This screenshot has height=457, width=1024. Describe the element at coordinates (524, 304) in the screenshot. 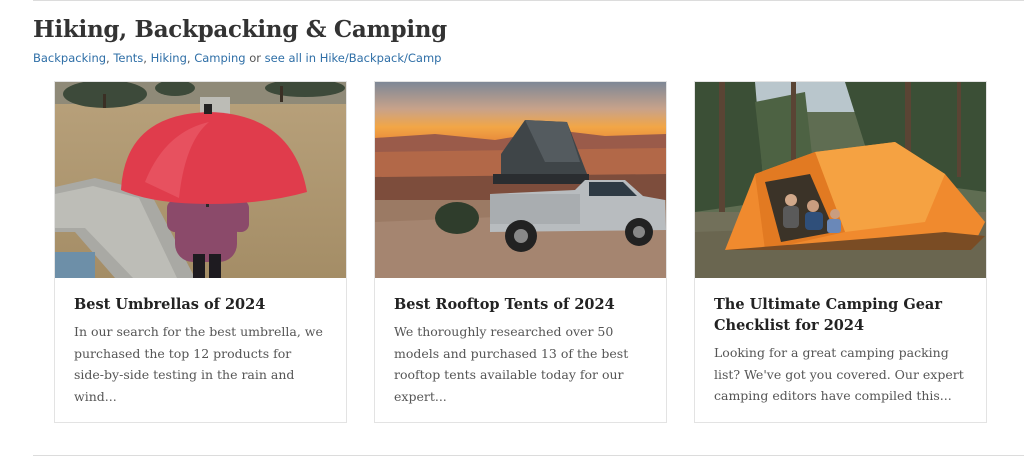

I see `card-title: Best Rooftop Tents of 2024` at that location.